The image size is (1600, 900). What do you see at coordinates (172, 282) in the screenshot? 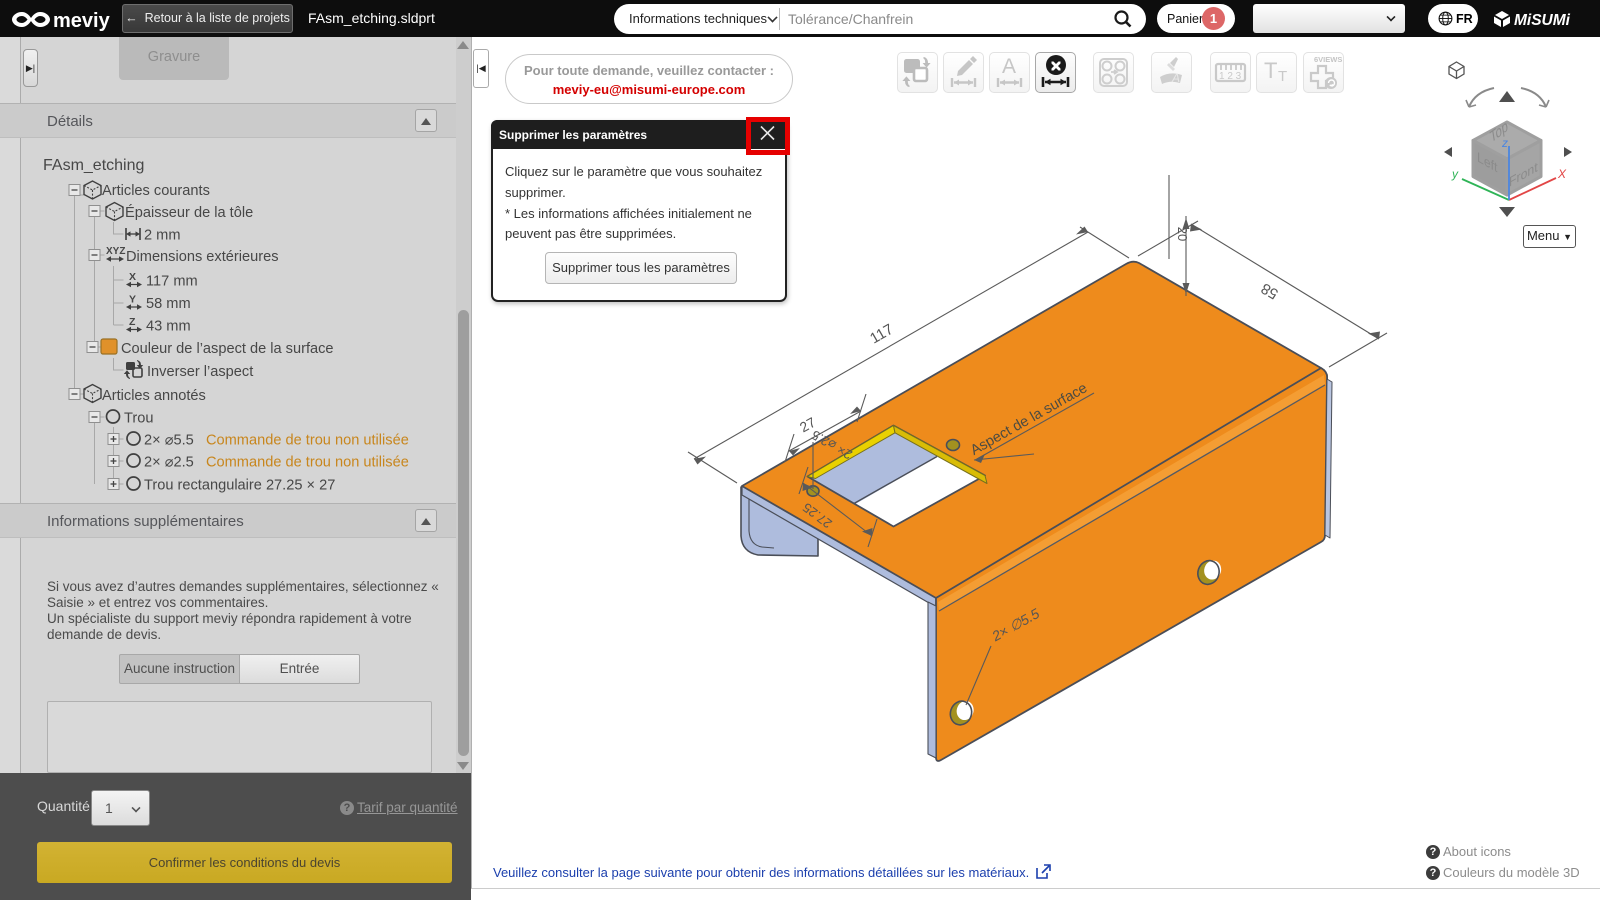
I see `svg-text: 117 mm` at bounding box center [172, 282].